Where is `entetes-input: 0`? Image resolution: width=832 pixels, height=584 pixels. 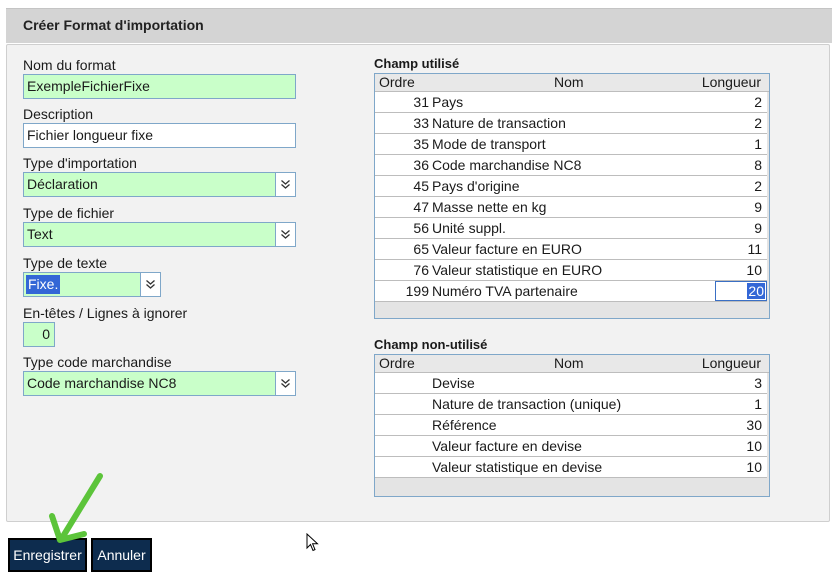 entetes-input: 0 is located at coordinates (39, 334).